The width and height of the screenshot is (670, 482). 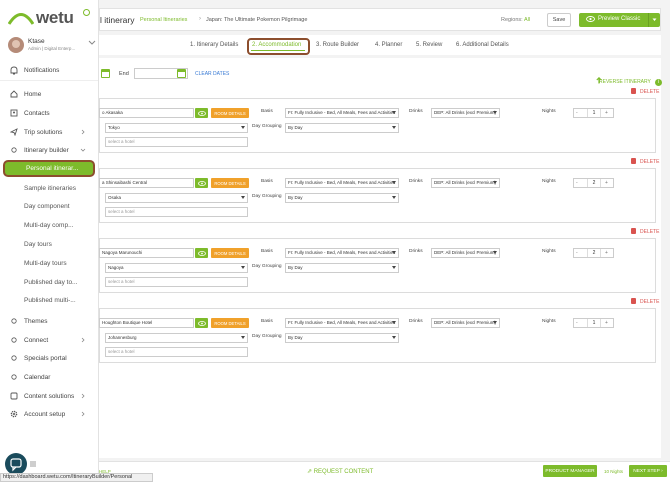 What do you see at coordinates (658, 82) in the screenshot?
I see `info-icon: i` at bounding box center [658, 82].